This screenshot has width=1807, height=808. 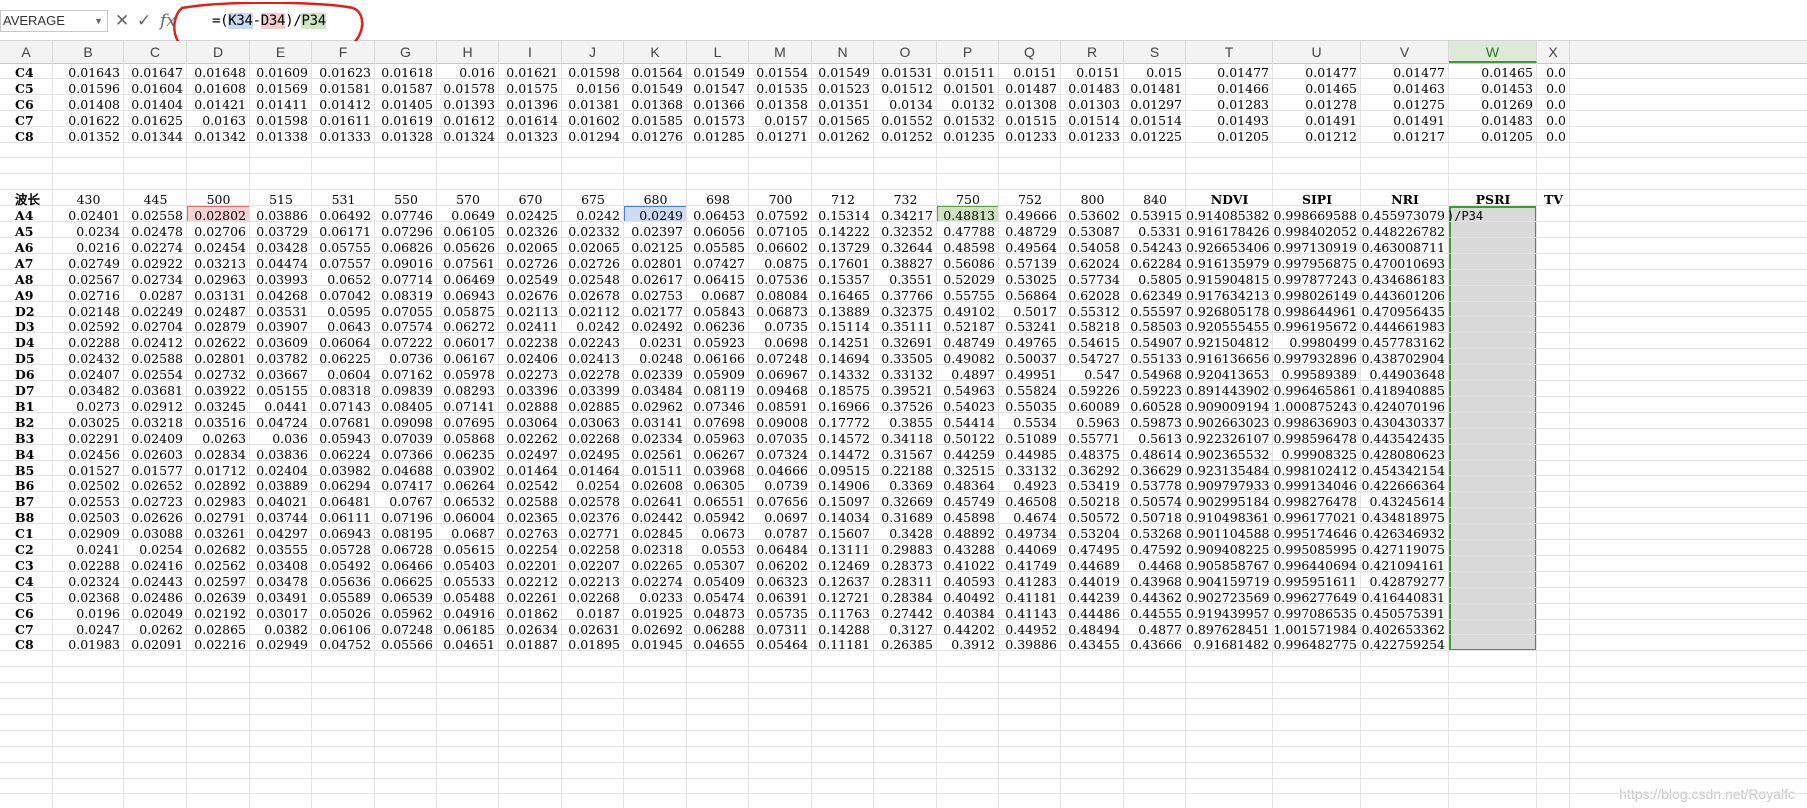 What do you see at coordinates (240, 21) in the screenshot?
I see `formula-ref-k: K34` at bounding box center [240, 21].